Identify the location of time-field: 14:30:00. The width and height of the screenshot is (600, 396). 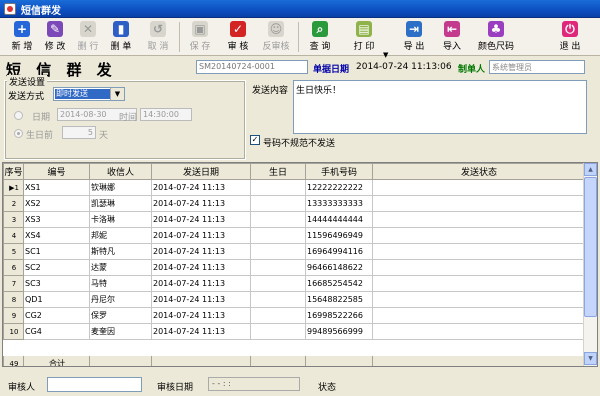
(166, 114).